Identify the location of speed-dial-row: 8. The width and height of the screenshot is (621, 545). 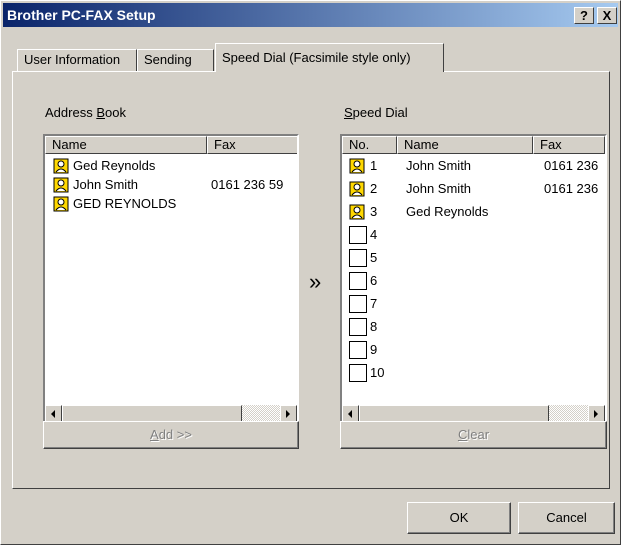
(475, 327).